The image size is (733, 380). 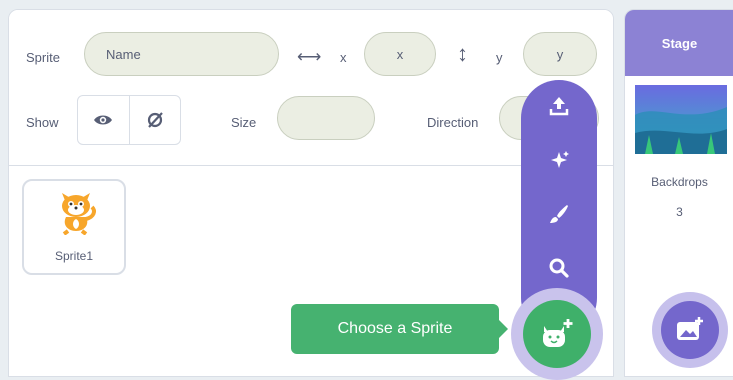 I want to click on y-placeholder: y, so click(x=560, y=54).